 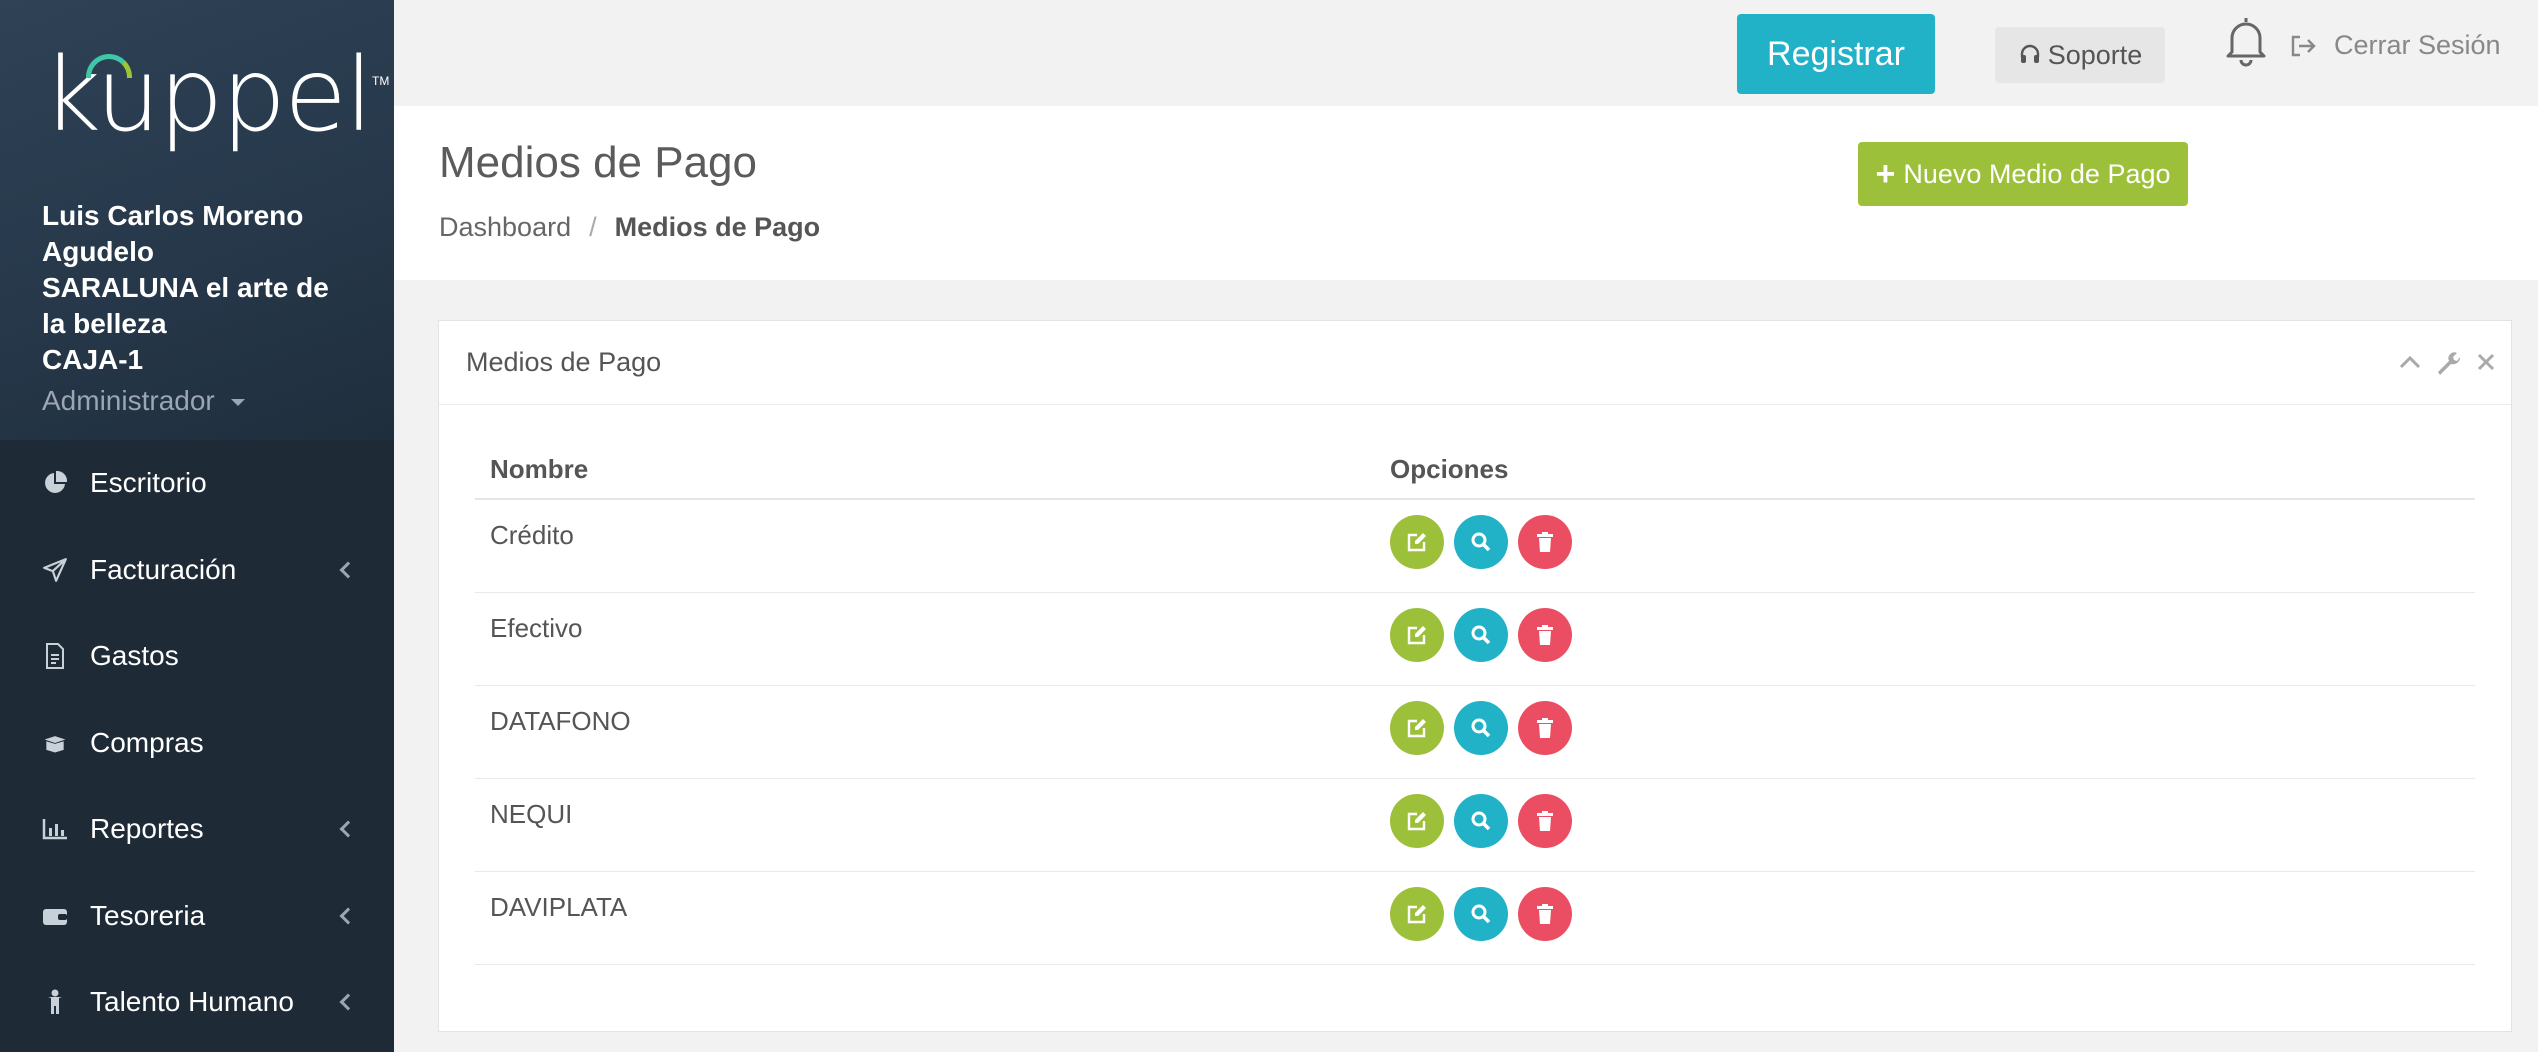 I want to click on sidebar-item-escritorio: Escritorio, so click(x=197, y=483).